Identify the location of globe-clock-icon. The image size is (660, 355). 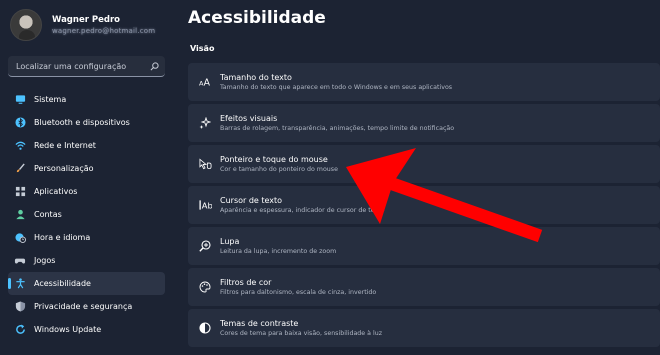
(20, 238).